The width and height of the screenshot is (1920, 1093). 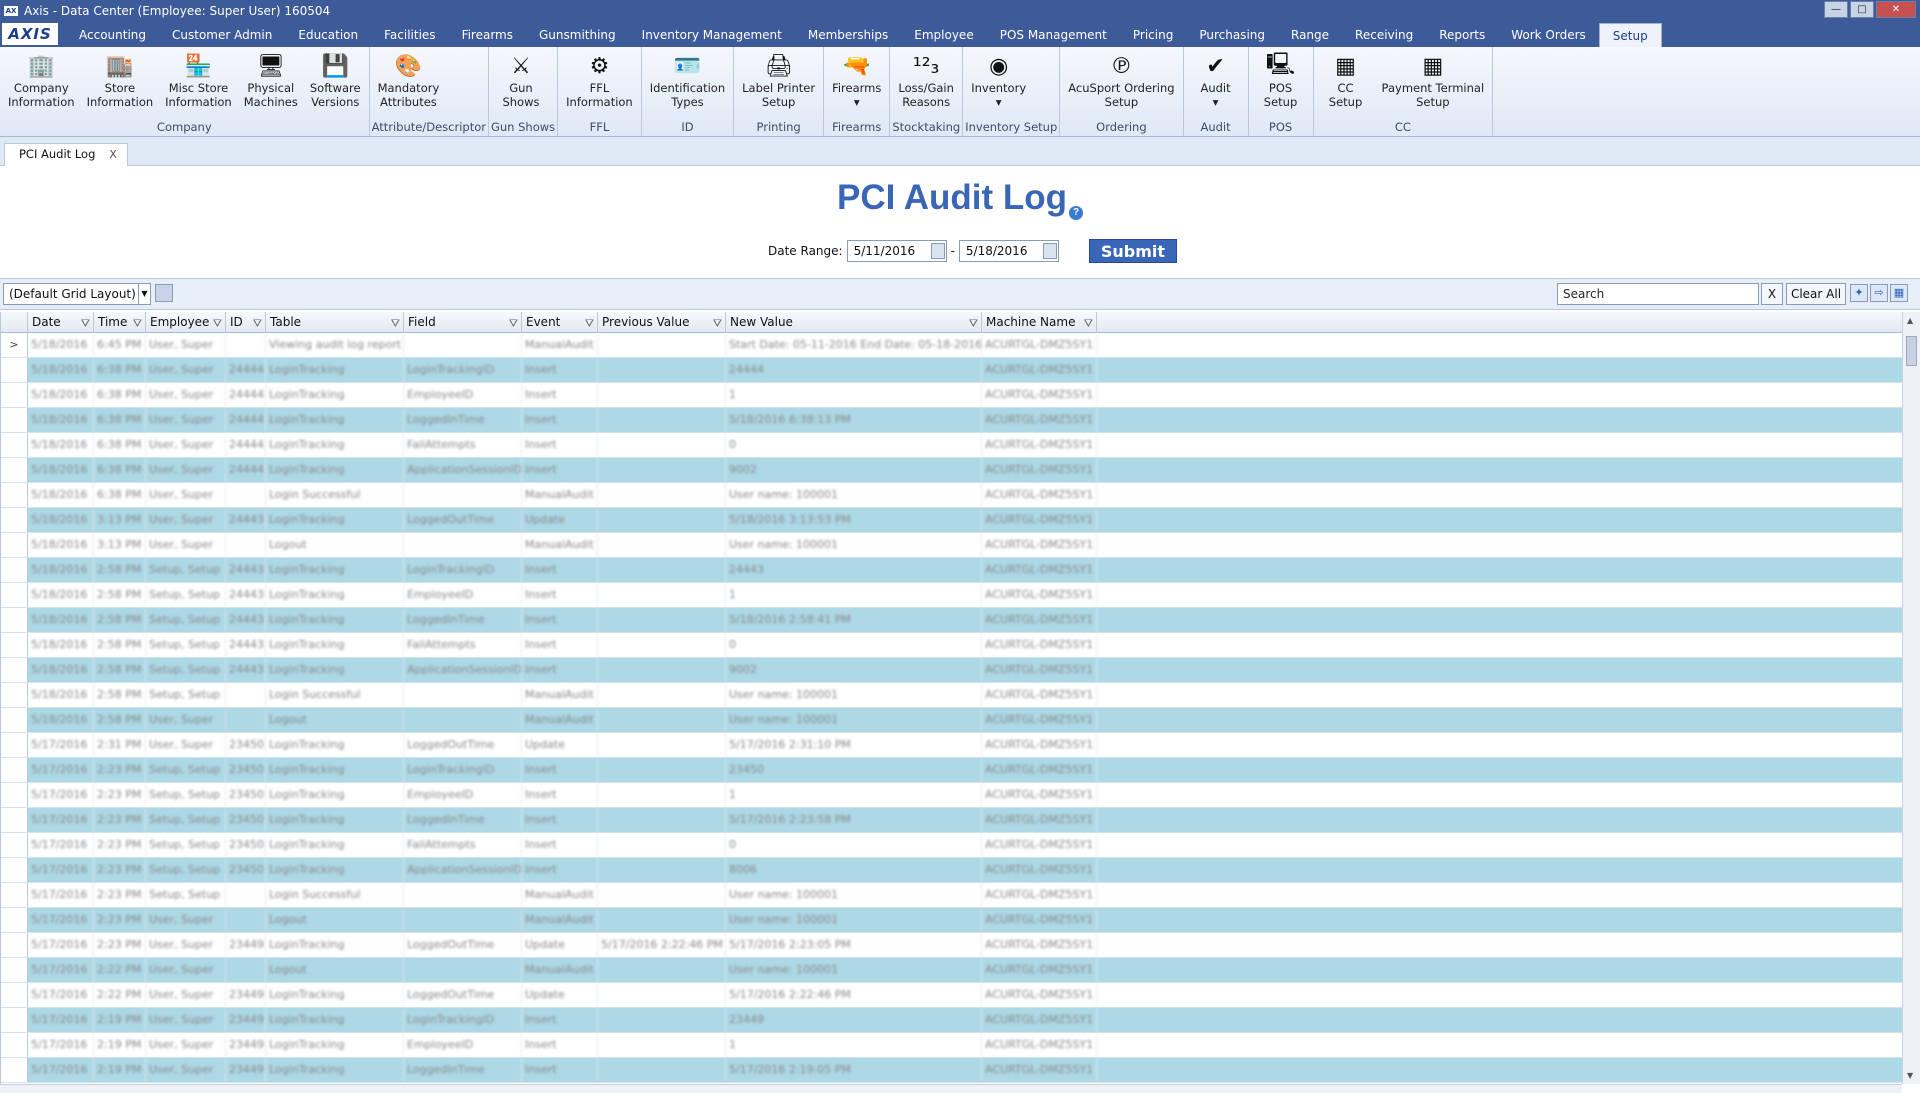 I want to click on audit-button: ✔ Audit ▾, so click(x=1216, y=83).